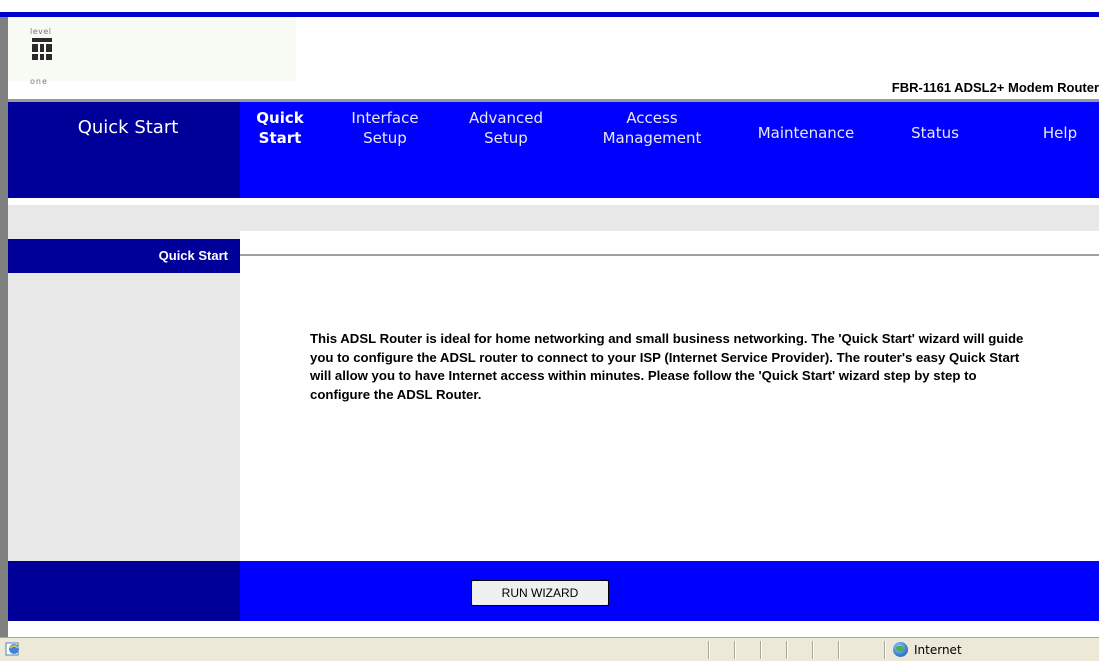  Describe the element at coordinates (1060, 133) in the screenshot. I see `nav-item-help: Help` at that location.